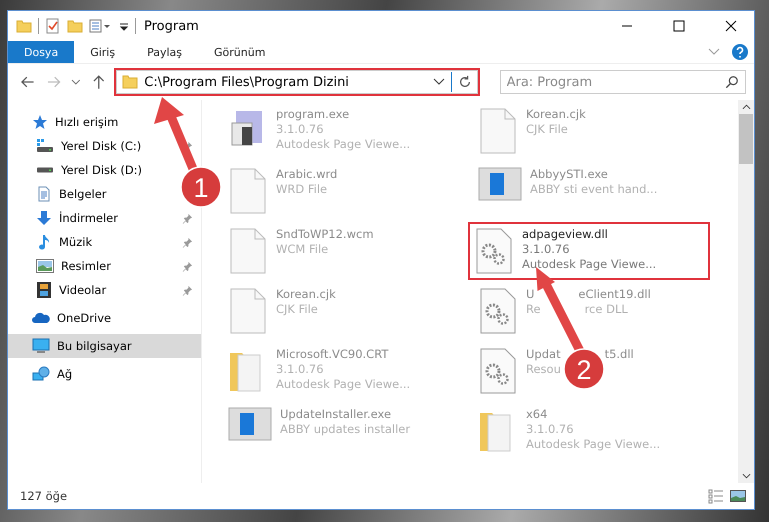 The image size is (769, 522). Describe the element at coordinates (44, 242) in the screenshot. I see `music-note-icon` at that location.